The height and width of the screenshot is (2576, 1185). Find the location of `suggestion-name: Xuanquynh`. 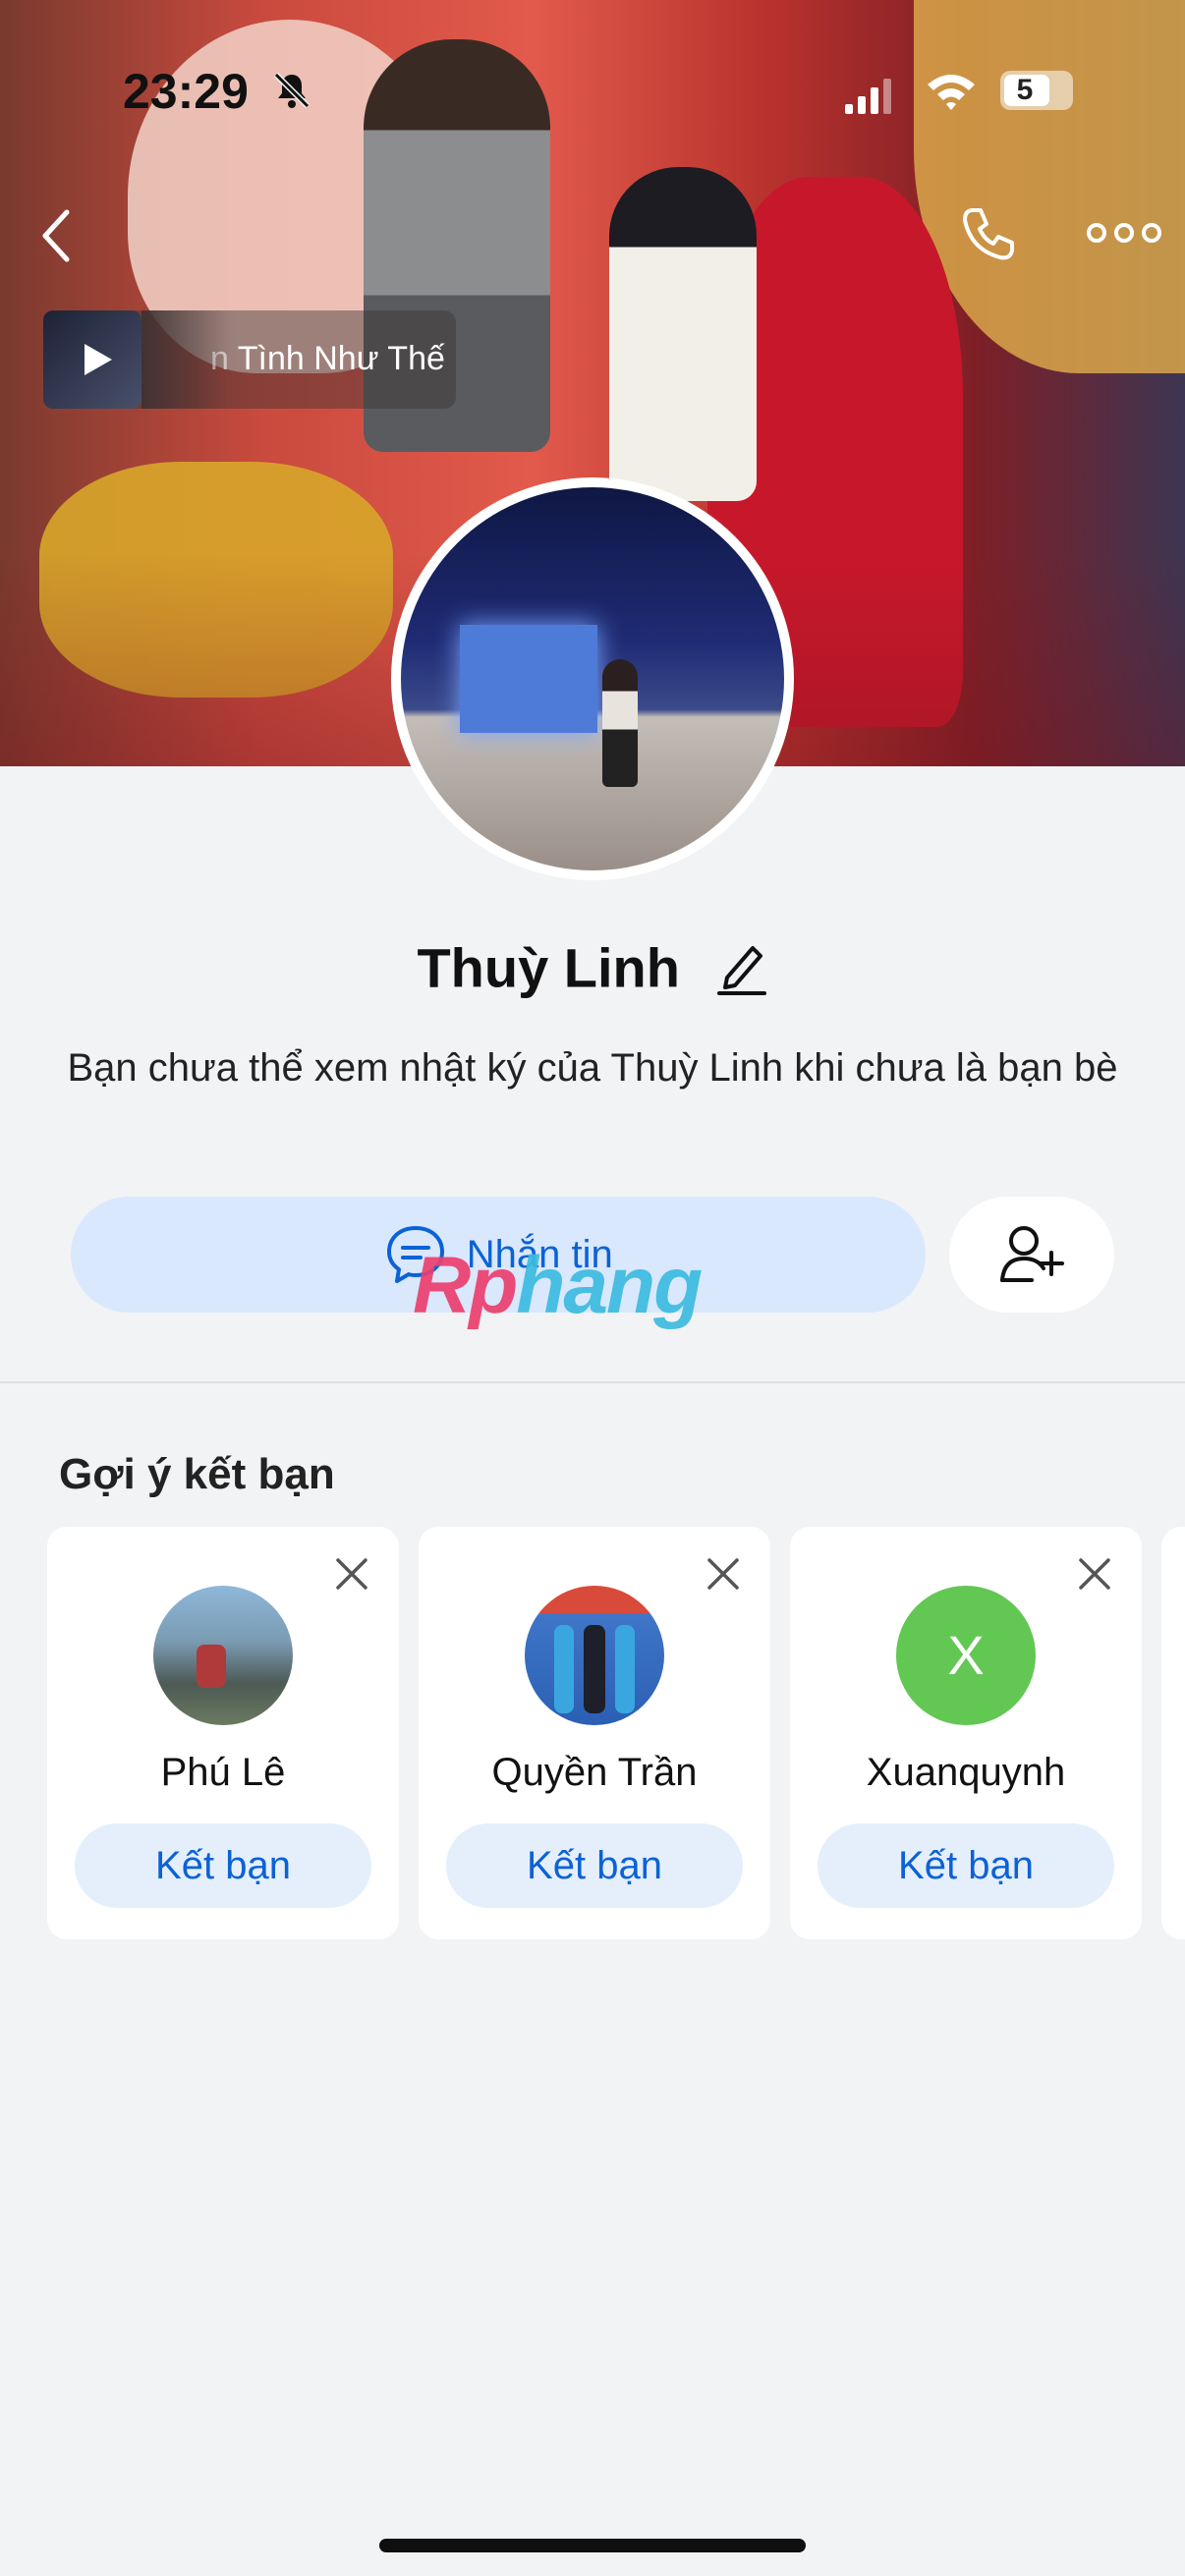

suggestion-name: Xuanquynh is located at coordinates (966, 1772).